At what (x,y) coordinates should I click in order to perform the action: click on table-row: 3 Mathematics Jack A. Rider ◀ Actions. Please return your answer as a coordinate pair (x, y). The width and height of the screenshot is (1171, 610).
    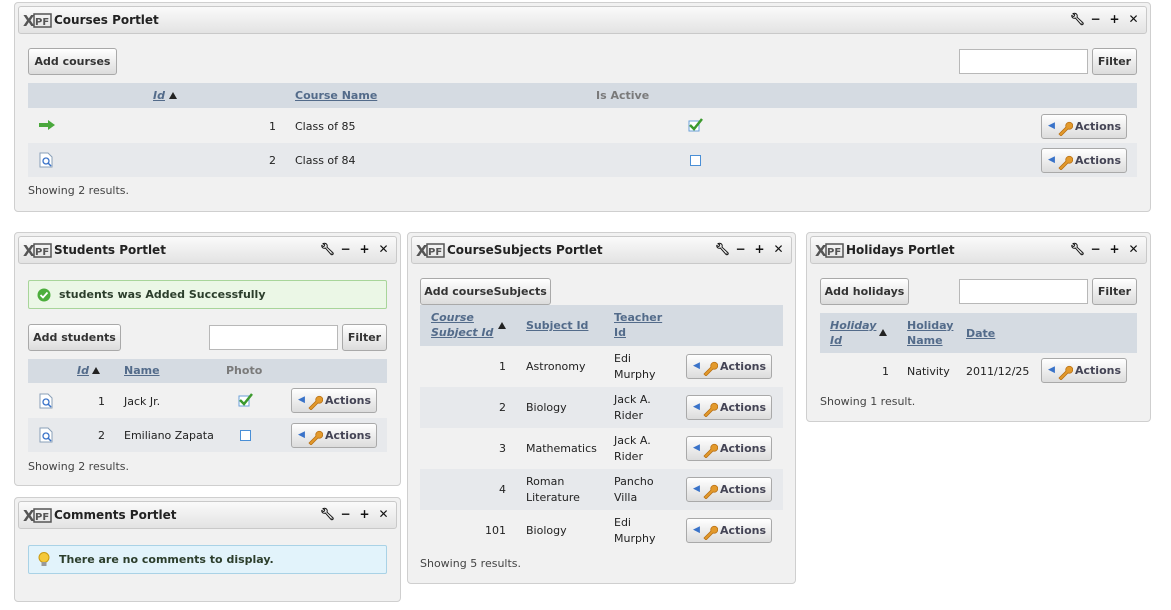
    Looking at the image, I should click on (601, 448).